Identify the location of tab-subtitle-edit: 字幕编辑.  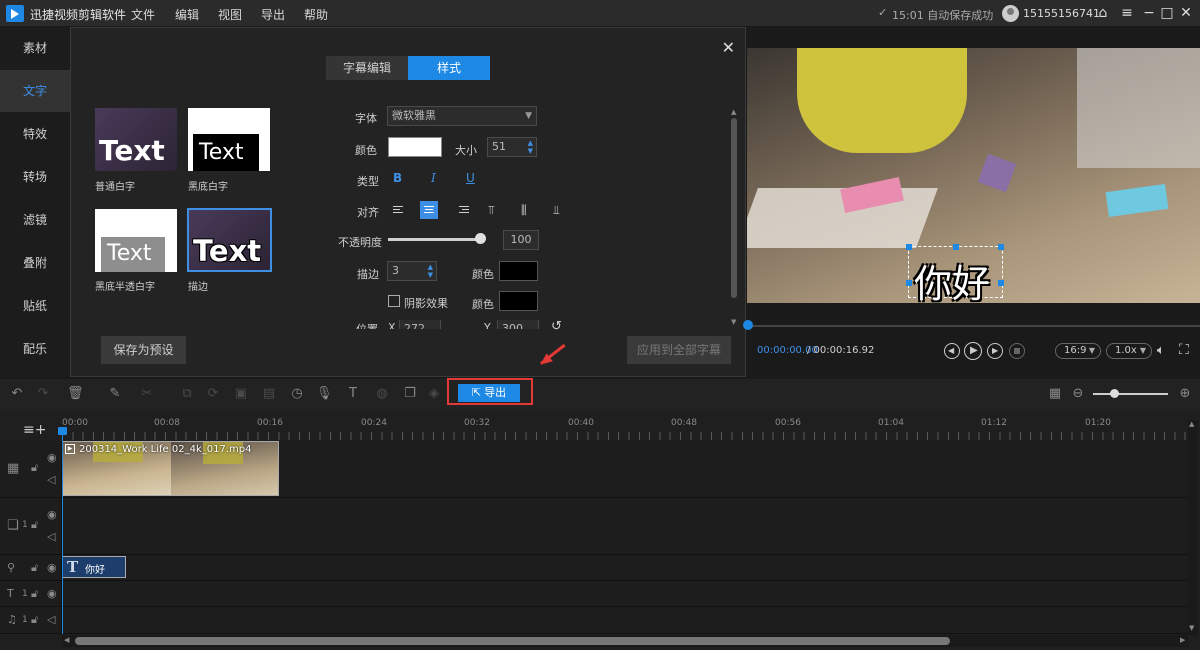
(367, 68).